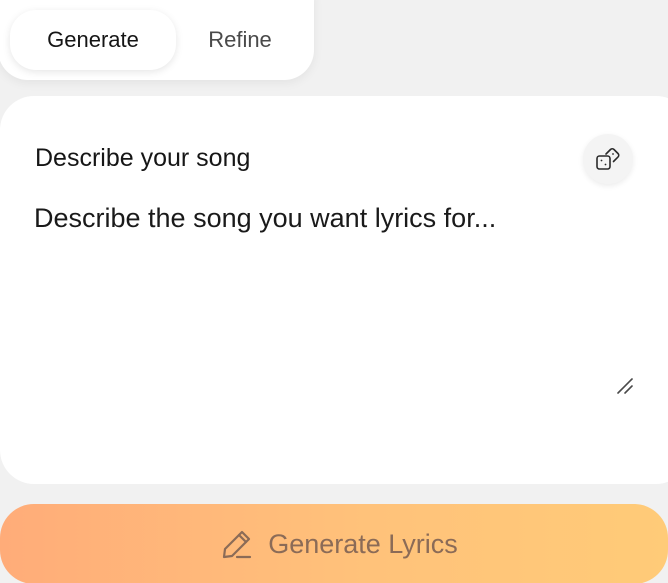  I want to click on generate-lyrics-button: Generate Lyrics, so click(334, 543).